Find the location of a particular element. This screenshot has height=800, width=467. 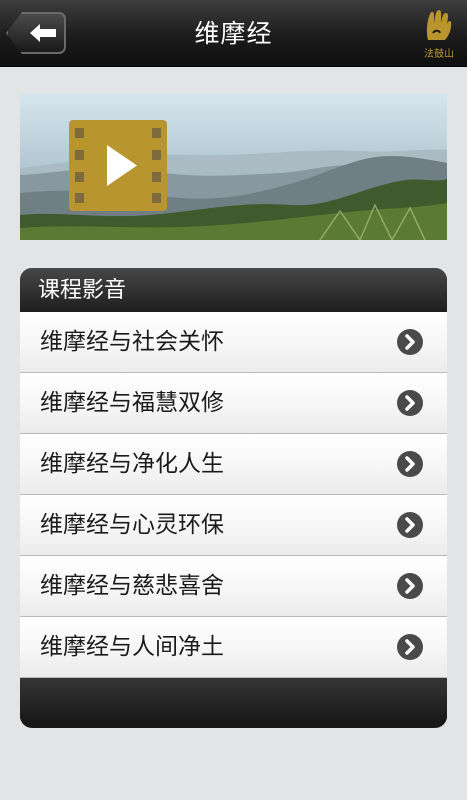

panel-header: 课程影音 is located at coordinates (233, 290).